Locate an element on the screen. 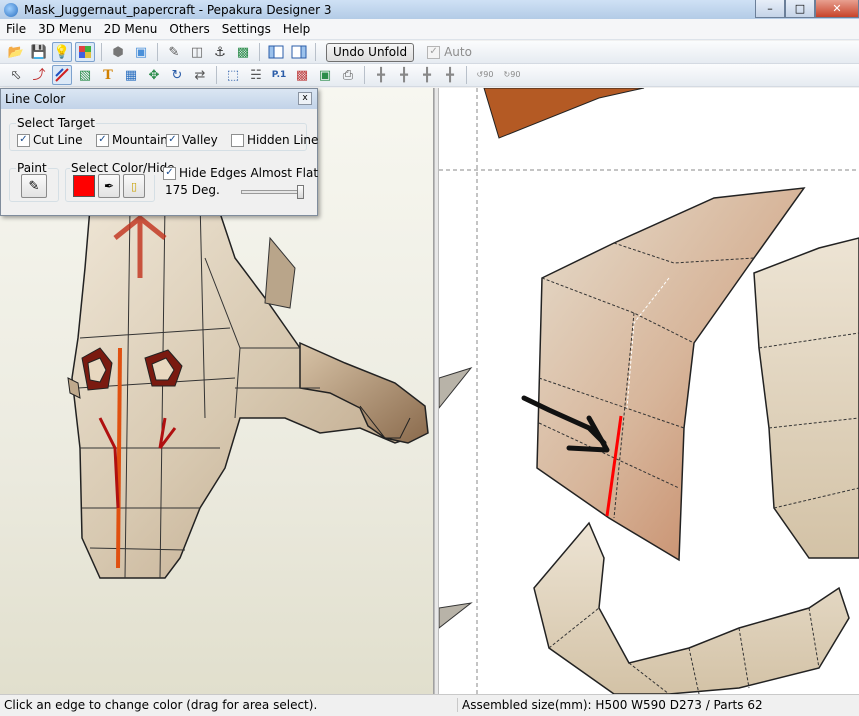 The height and width of the screenshot is (716, 859). main-toolbar: 📂 💾 💡 ⬢ ▣ ✎ ◫ ⚓ ▩ Undo Unfold ✓ Auto is located at coordinates (429, 52).